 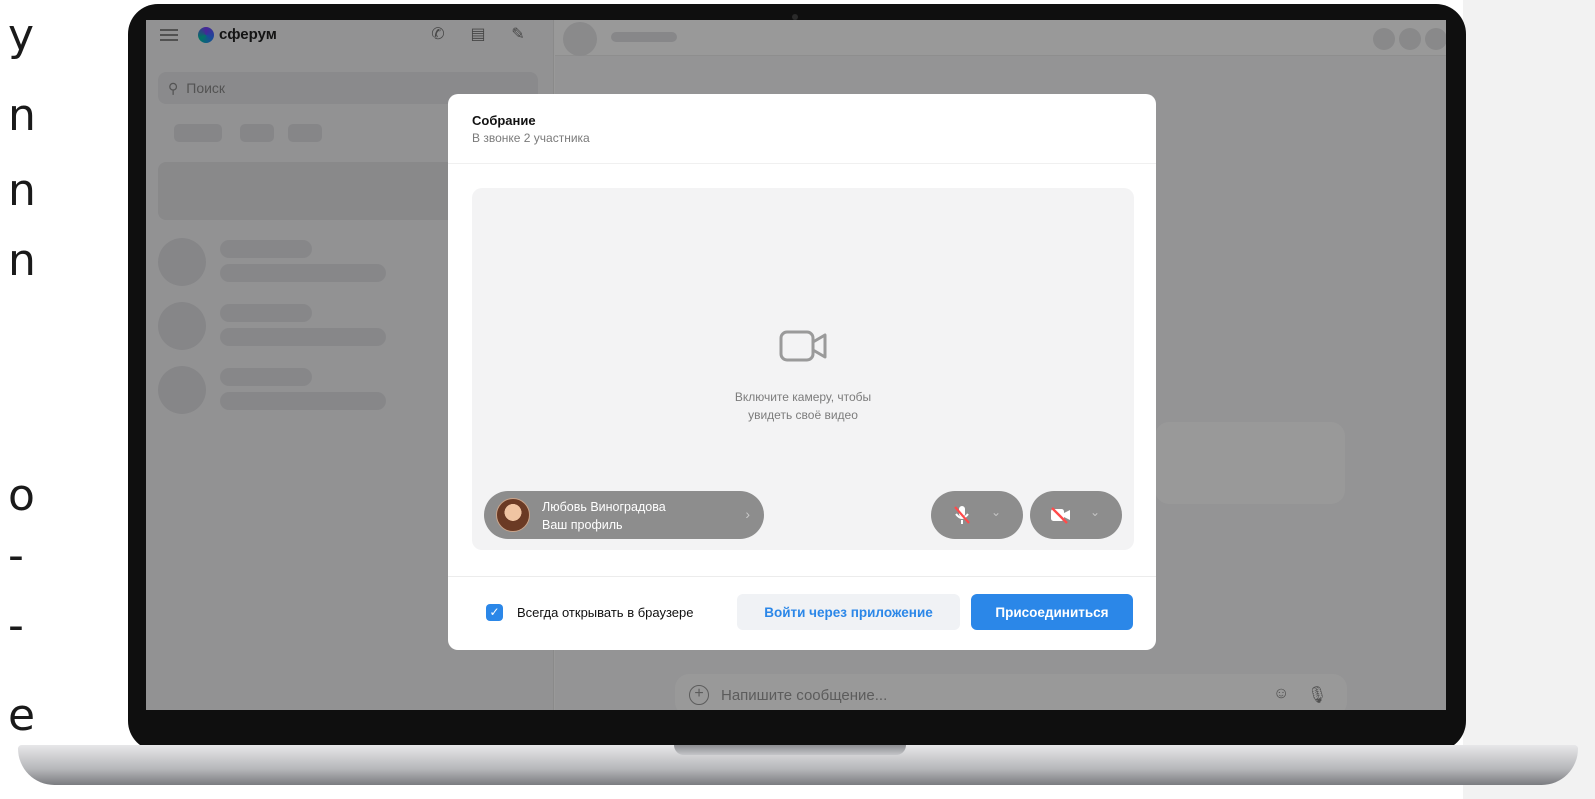 I want to click on camera-hint-line: увидеть своё видео, so click(x=803, y=415).